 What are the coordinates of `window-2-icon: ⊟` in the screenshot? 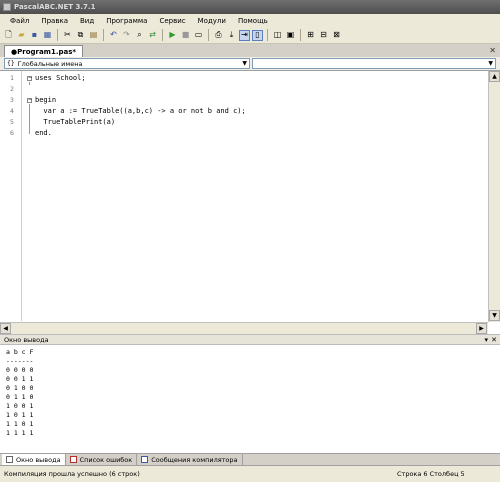 It's located at (323, 35).